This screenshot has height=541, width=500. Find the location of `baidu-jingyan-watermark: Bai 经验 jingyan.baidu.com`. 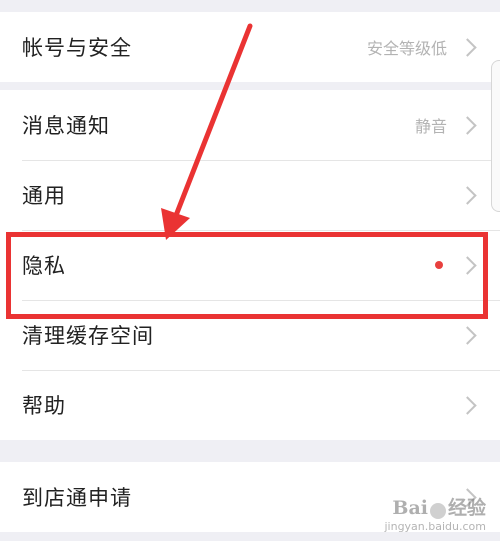

baidu-jingyan-watermark: Bai 经验 jingyan.baidu.com is located at coordinates (435, 513).